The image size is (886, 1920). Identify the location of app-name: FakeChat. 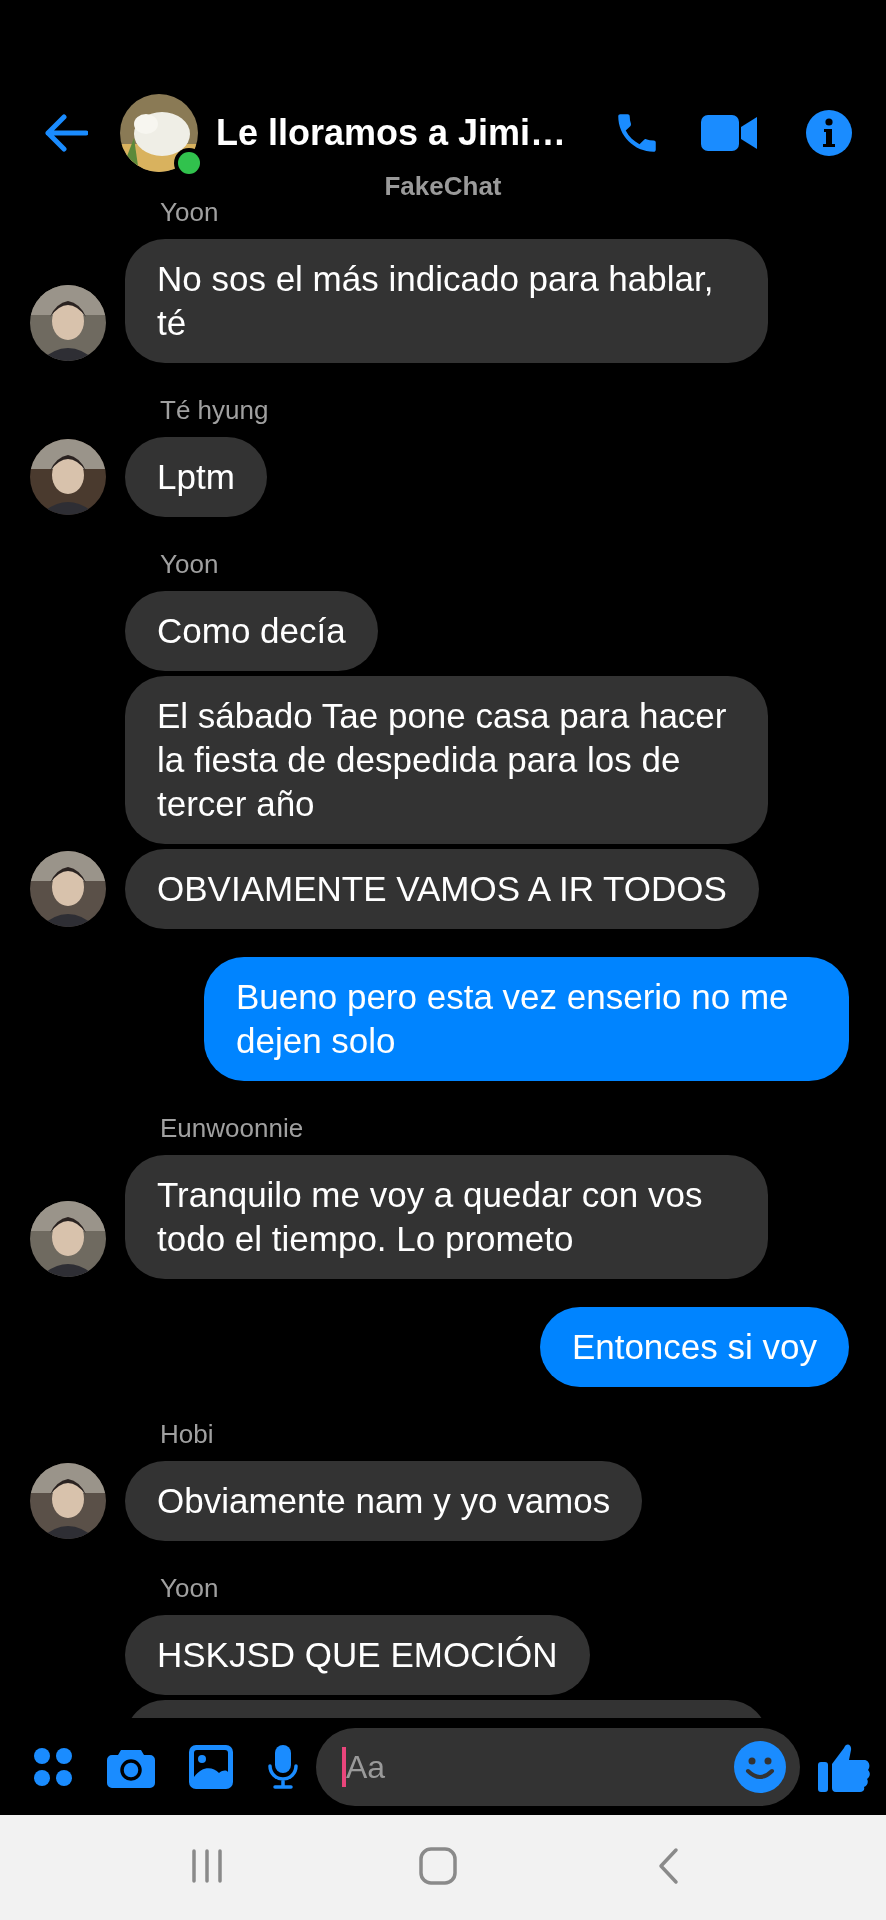
(443, 186).